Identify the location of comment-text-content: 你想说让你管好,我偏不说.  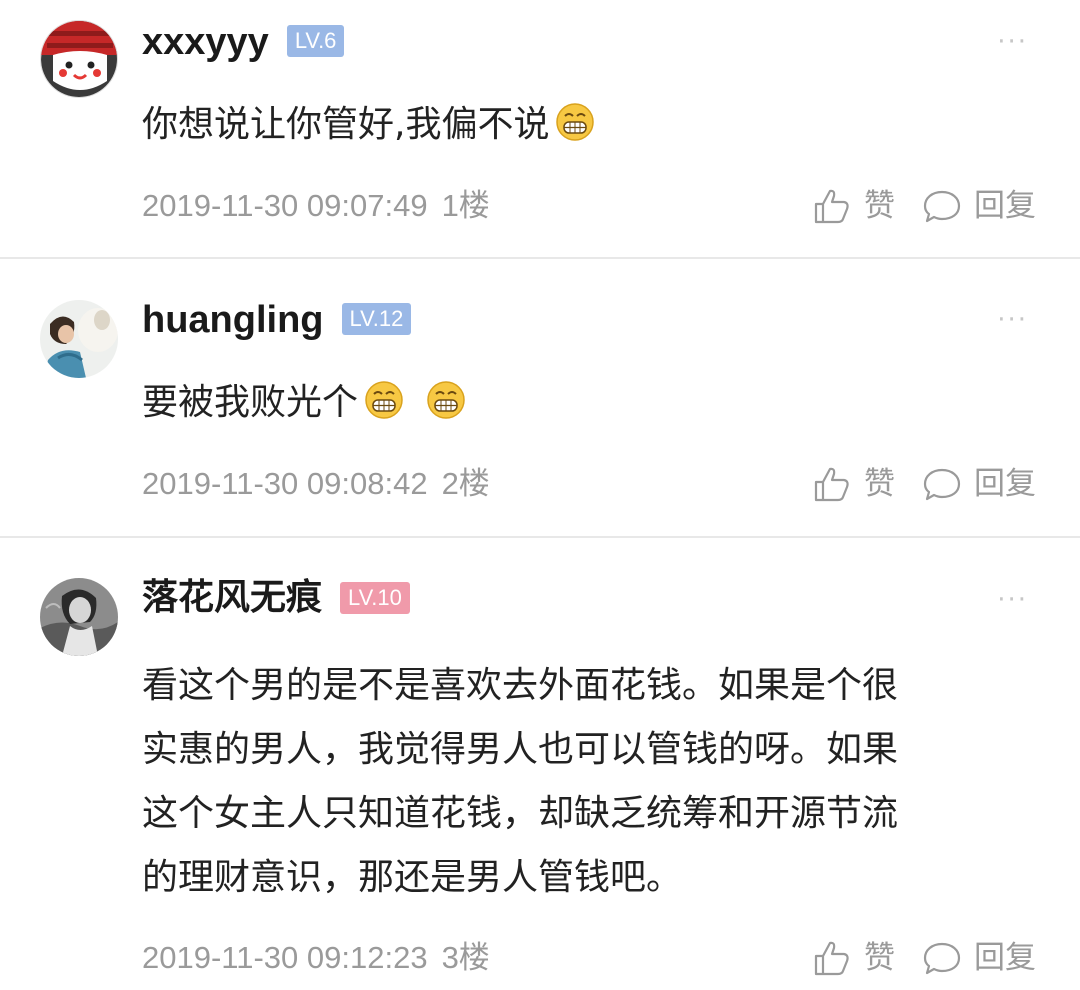
(346, 124).